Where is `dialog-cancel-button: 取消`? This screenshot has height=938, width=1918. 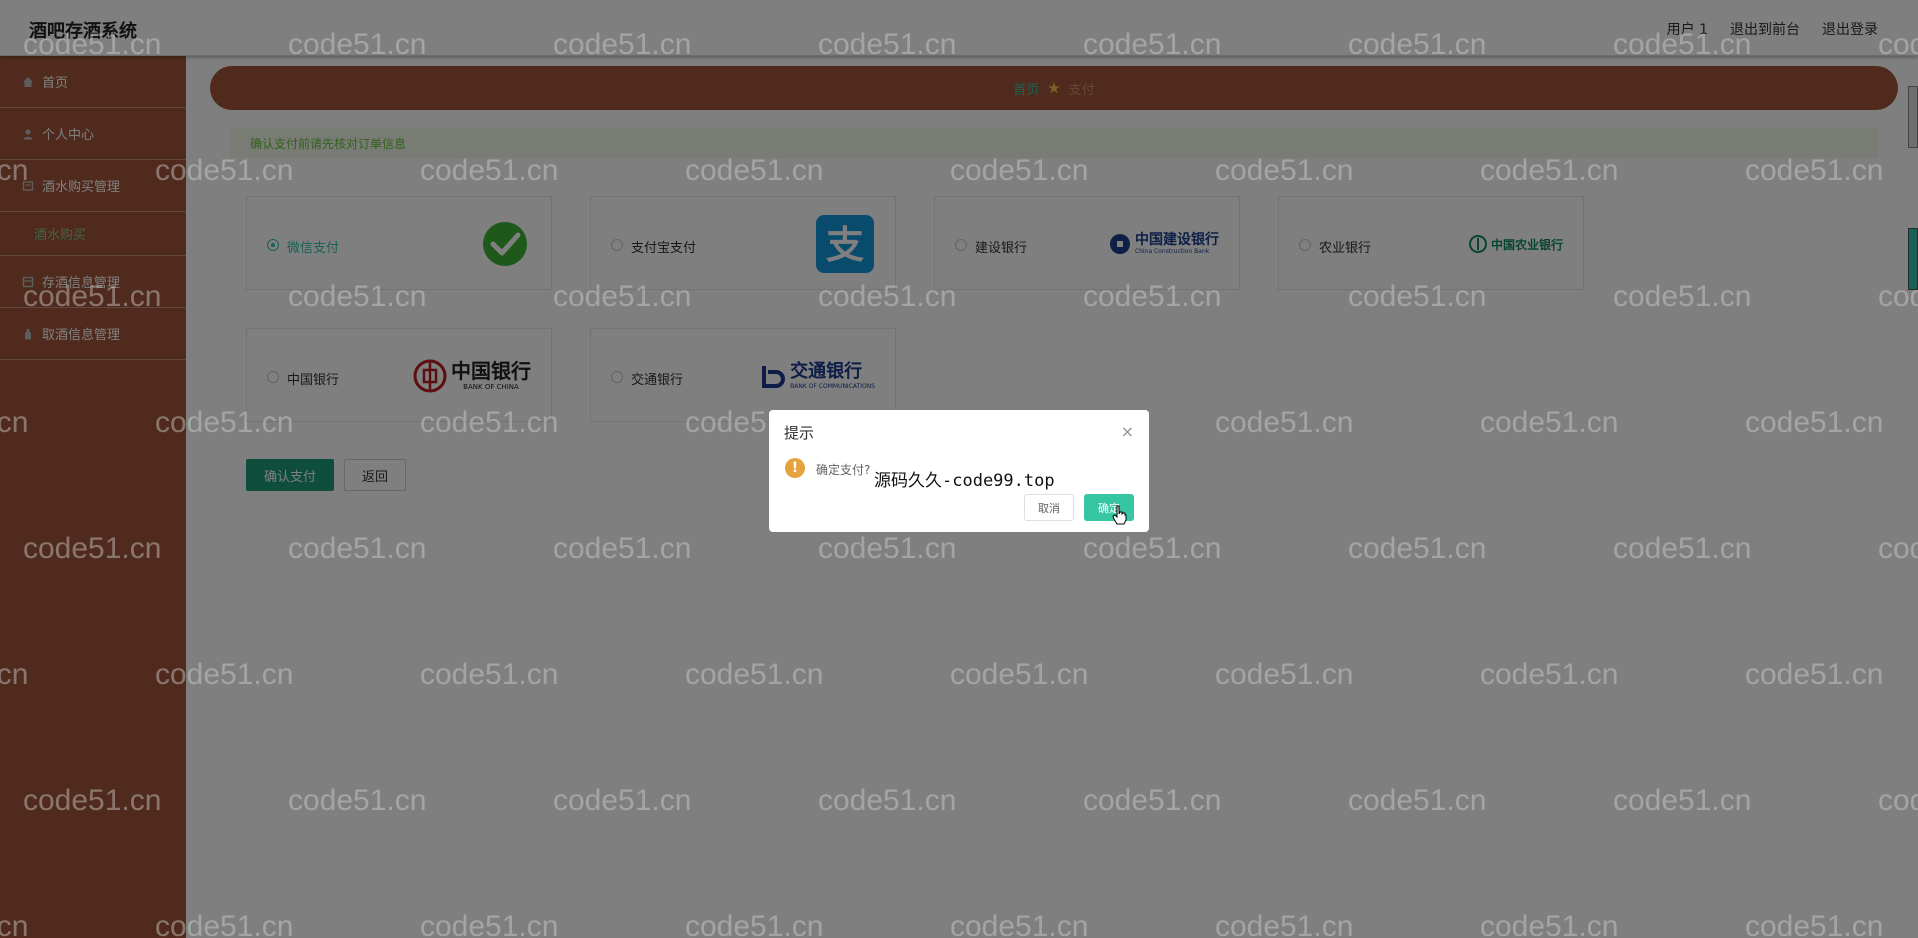 dialog-cancel-button: 取消 is located at coordinates (1049, 507).